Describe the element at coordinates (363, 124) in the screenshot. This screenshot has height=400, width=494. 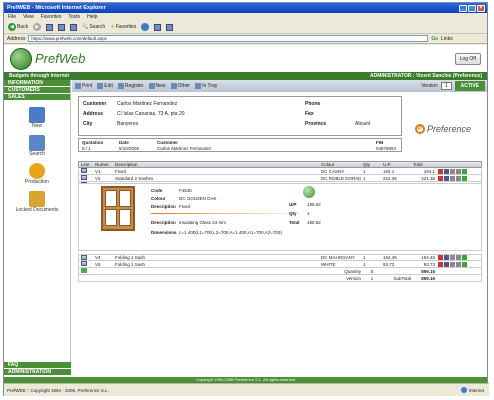
I see `province-value: Alicant` at that location.